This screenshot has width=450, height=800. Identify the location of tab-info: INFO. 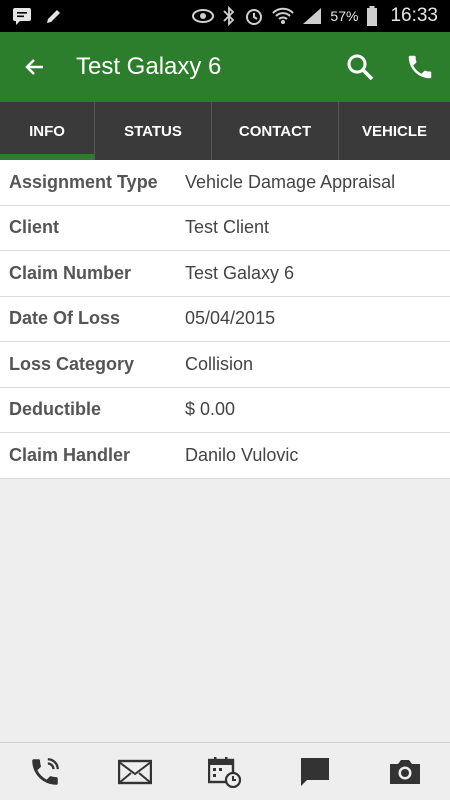
(47, 131).